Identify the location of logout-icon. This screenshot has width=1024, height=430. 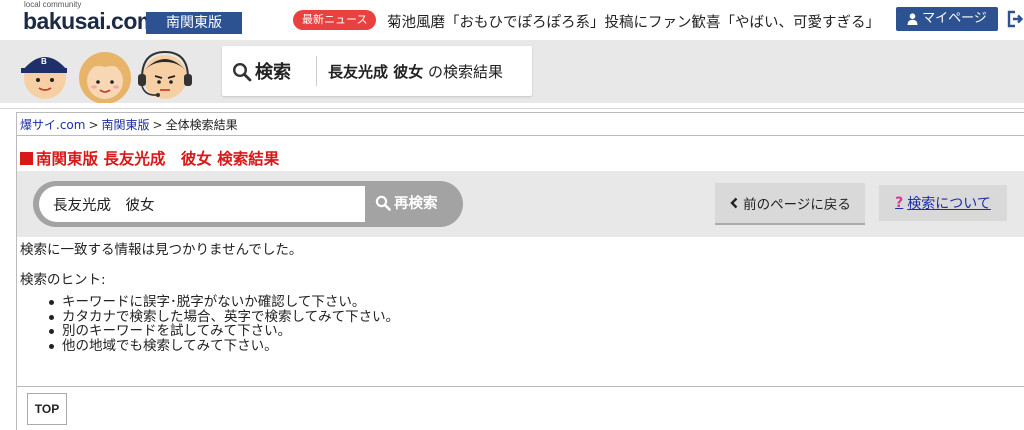
(1015, 19).